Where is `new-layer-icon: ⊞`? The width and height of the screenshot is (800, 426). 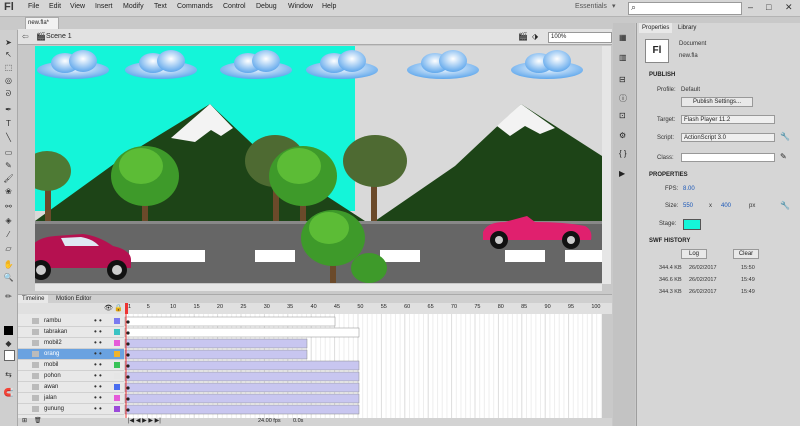
new-layer-icon: ⊞ is located at coordinates (24, 420).